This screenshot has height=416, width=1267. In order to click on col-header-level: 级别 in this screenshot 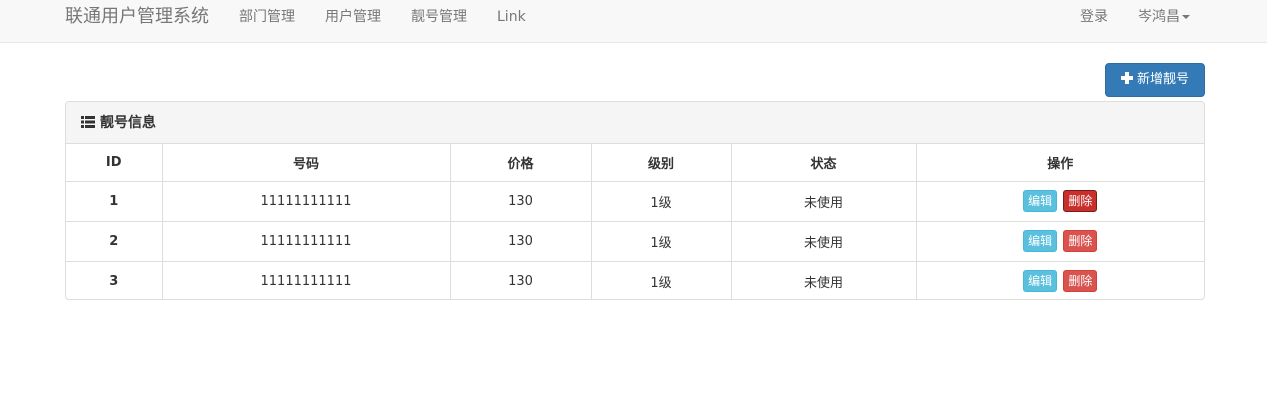, I will do `click(661, 163)`.